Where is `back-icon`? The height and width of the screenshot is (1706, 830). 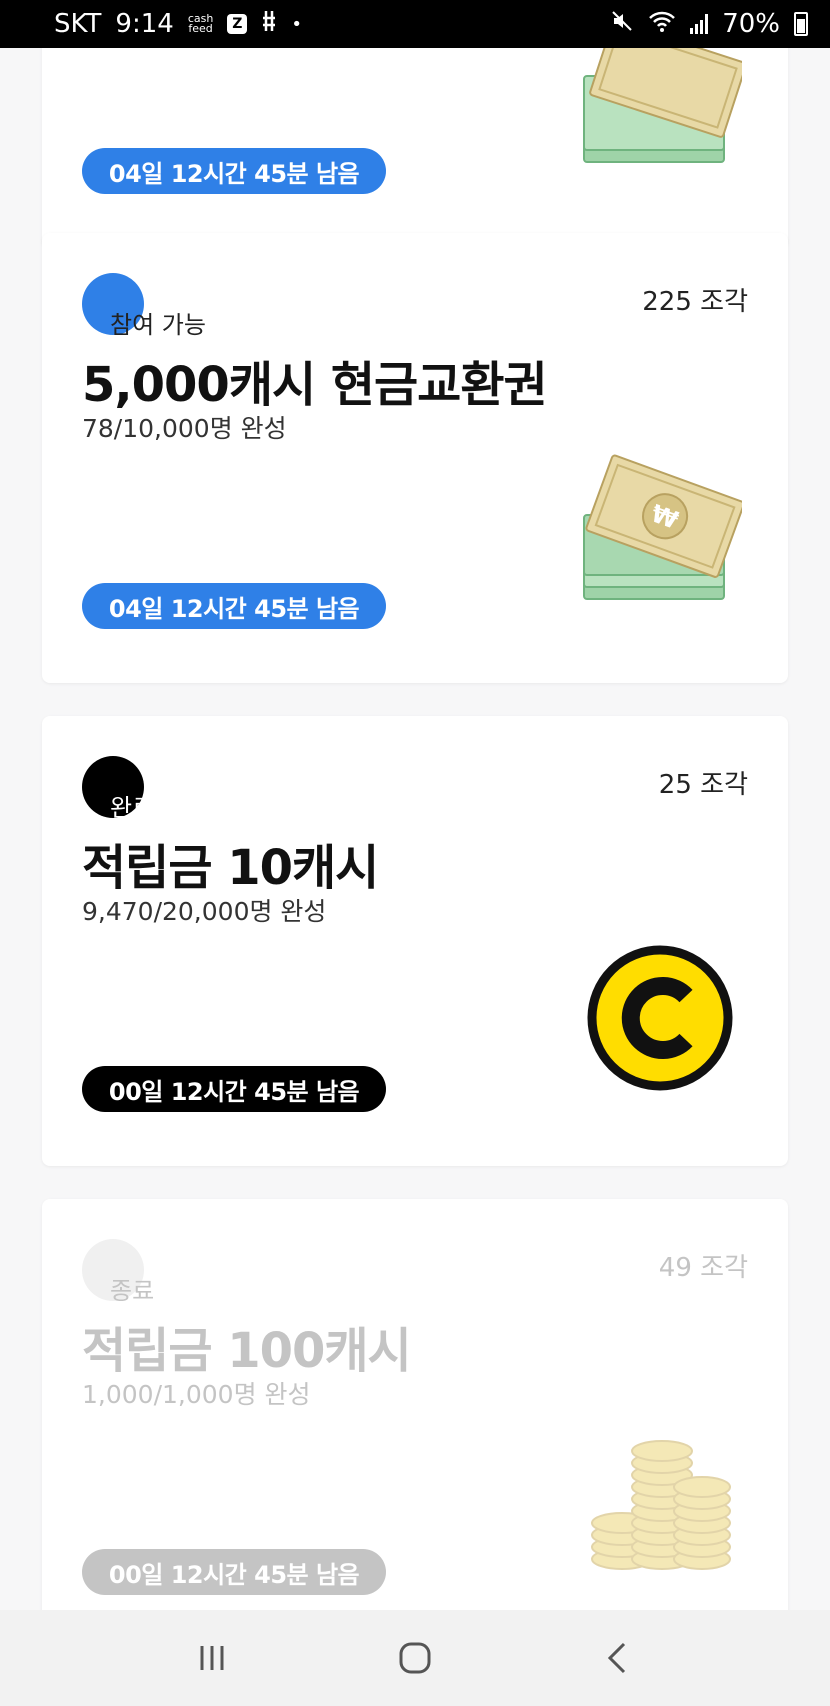 back-icon is located at coordinates (617, 1658).